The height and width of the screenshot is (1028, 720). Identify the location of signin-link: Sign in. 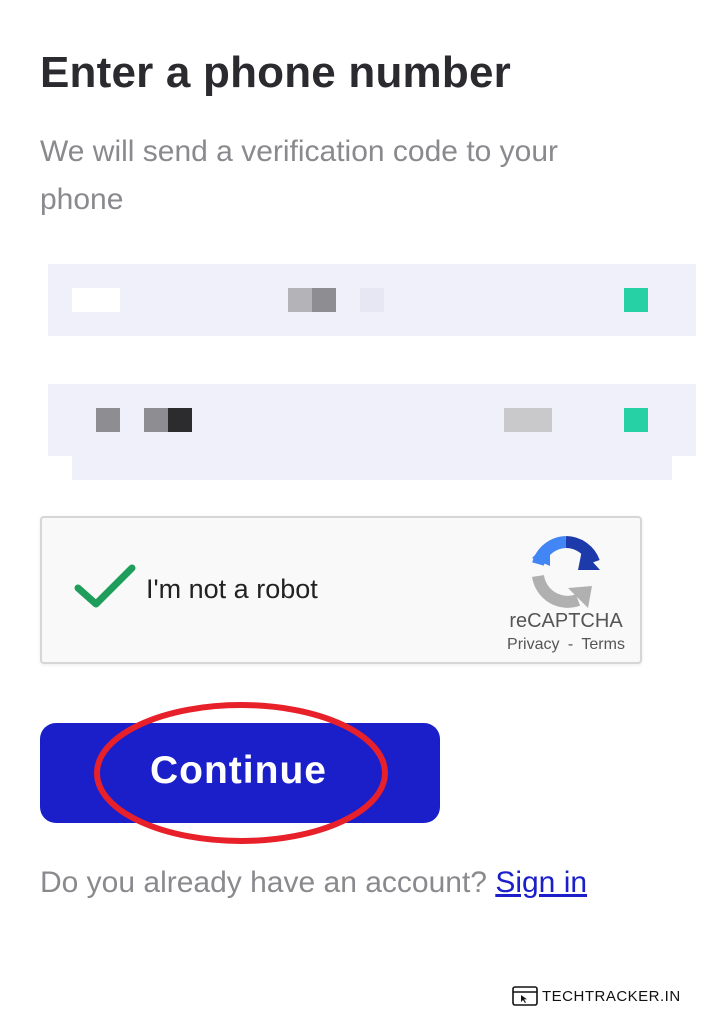
(541, 882).